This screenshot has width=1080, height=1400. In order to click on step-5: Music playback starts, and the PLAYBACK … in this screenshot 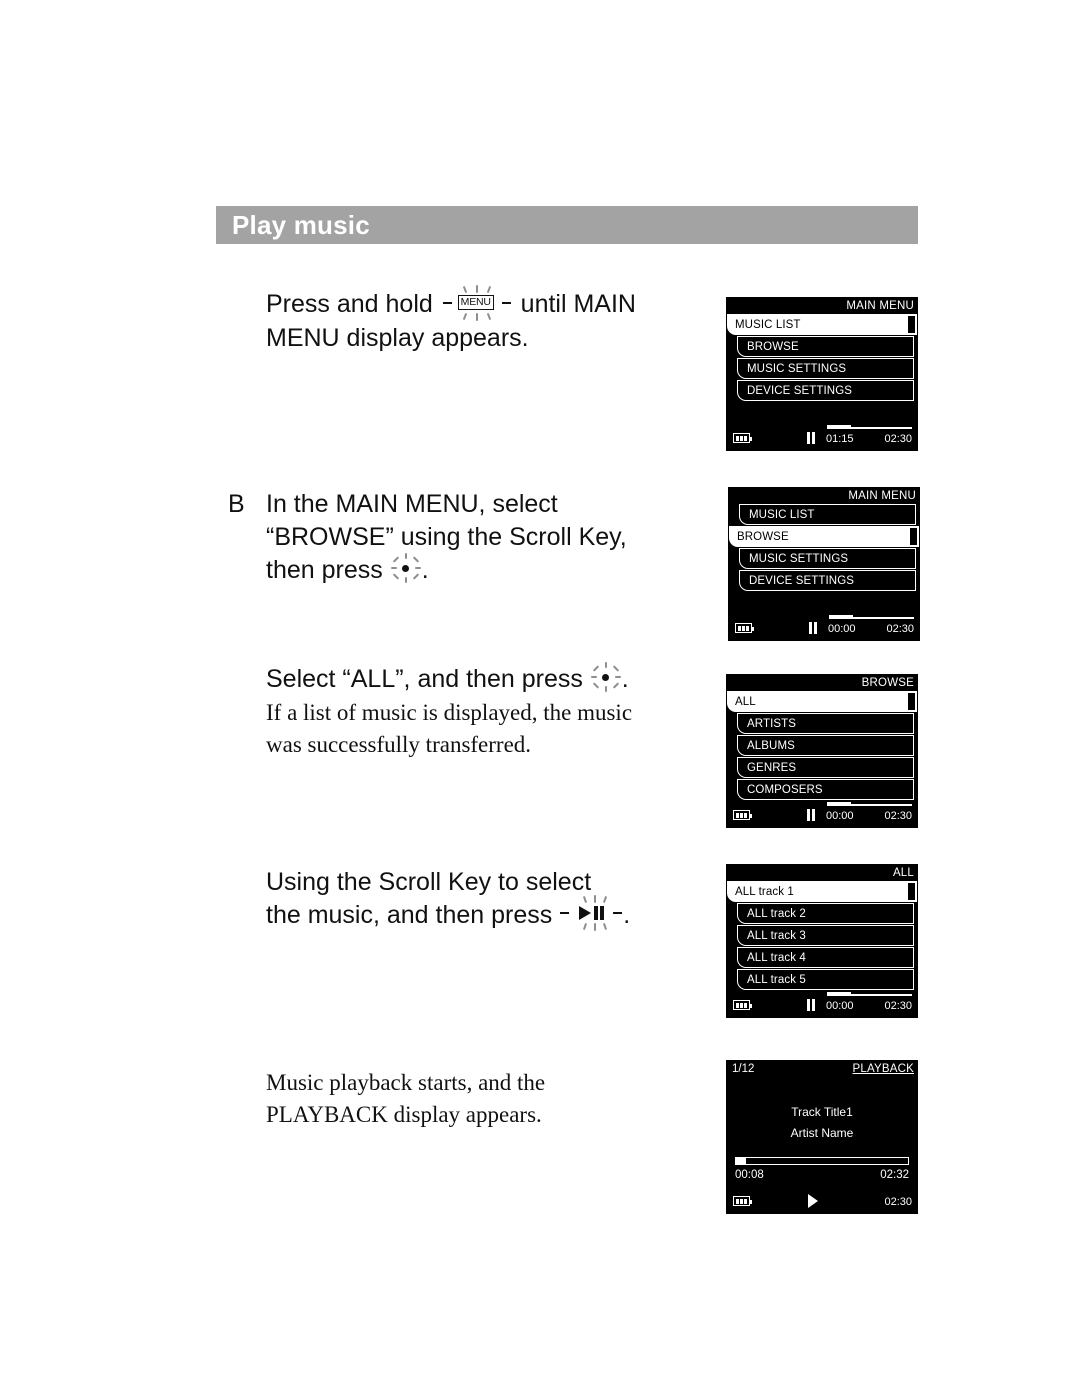, I will do `click(496, 1098)`.